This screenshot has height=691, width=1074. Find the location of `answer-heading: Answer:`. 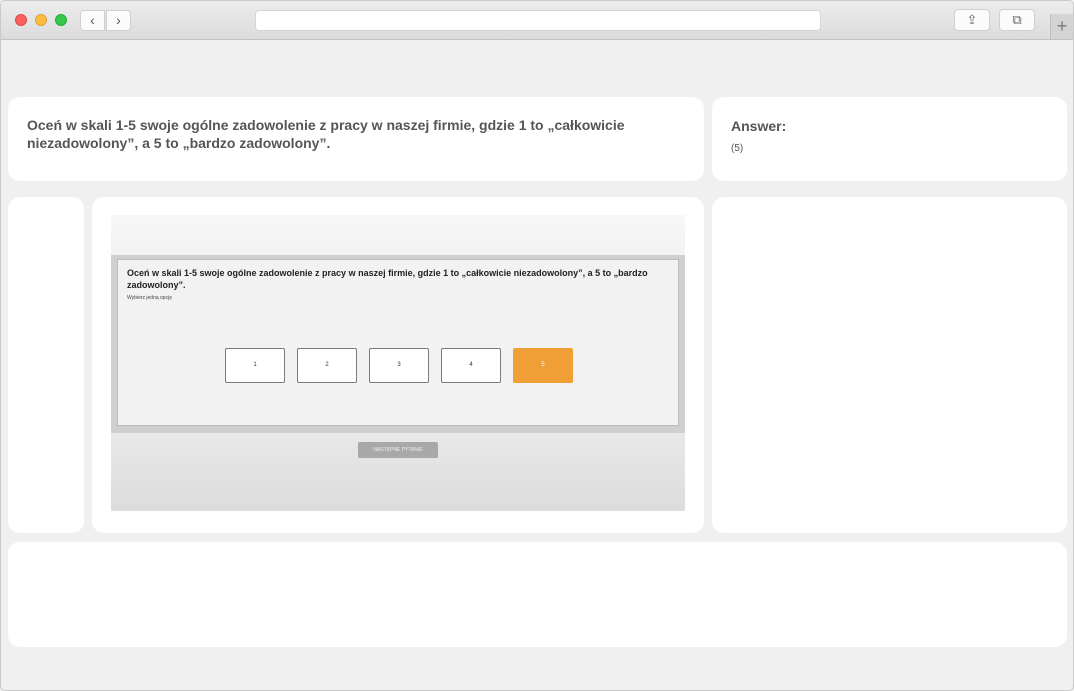

answer-heading: Answer: is located at coordinates (759, 126).